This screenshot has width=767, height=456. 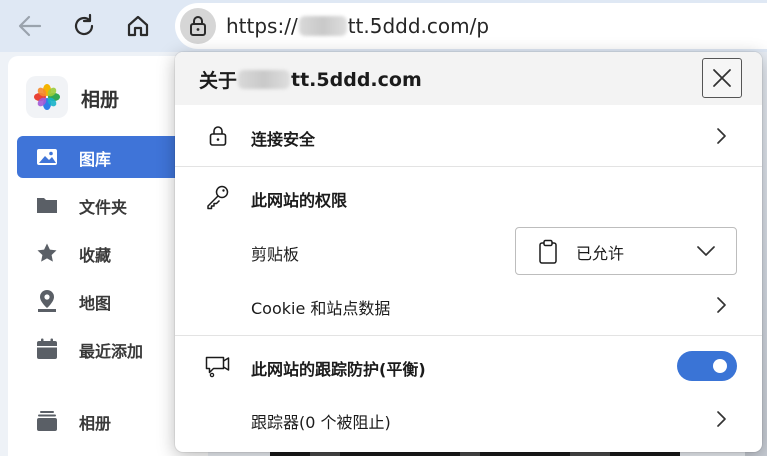 I want to click on trackers-label: 跟踪器(0 个被阻止), so click(x=321, y=422).